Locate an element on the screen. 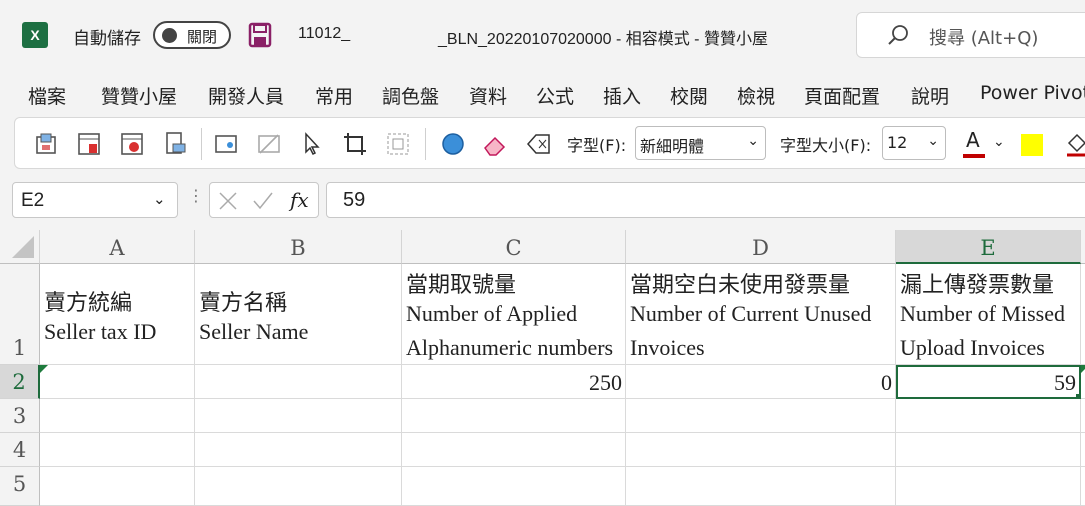 Image resolution: width=1085 pixels, height=506 pixels. cell-b3 is located at coordinates (298, 416).